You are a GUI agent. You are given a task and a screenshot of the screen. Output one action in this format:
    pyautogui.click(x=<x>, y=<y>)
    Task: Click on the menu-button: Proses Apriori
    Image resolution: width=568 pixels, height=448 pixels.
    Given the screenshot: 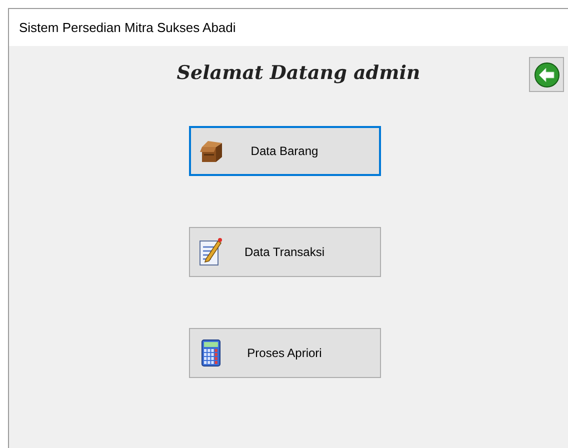 What is the action you would take?
    pyautogui.click(x=284, y=353)
    